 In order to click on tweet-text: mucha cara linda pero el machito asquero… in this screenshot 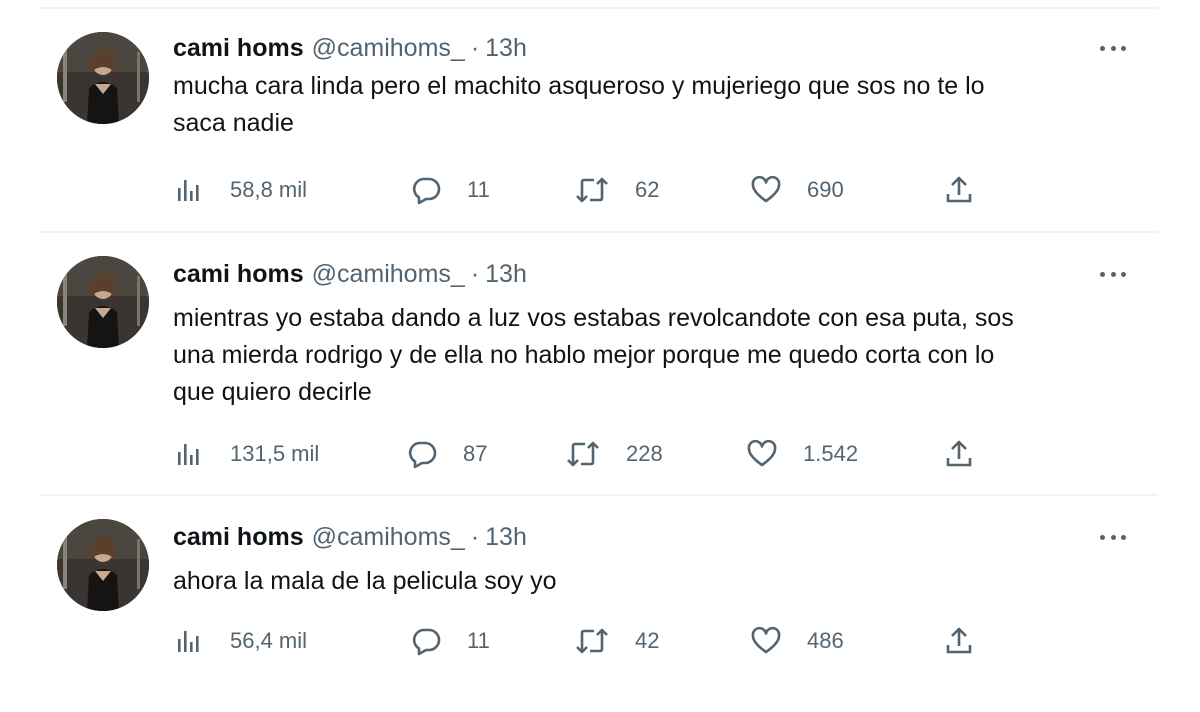, I will do `click(653, 105)`.